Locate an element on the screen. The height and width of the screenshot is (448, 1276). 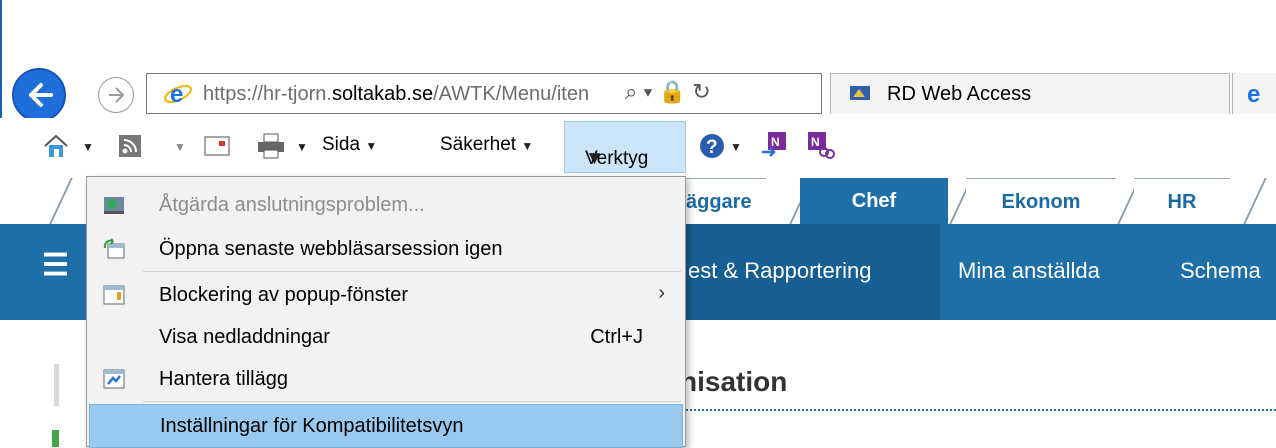
menu-item-label: Visa nedladdningar is located at coordinates (244, 337).